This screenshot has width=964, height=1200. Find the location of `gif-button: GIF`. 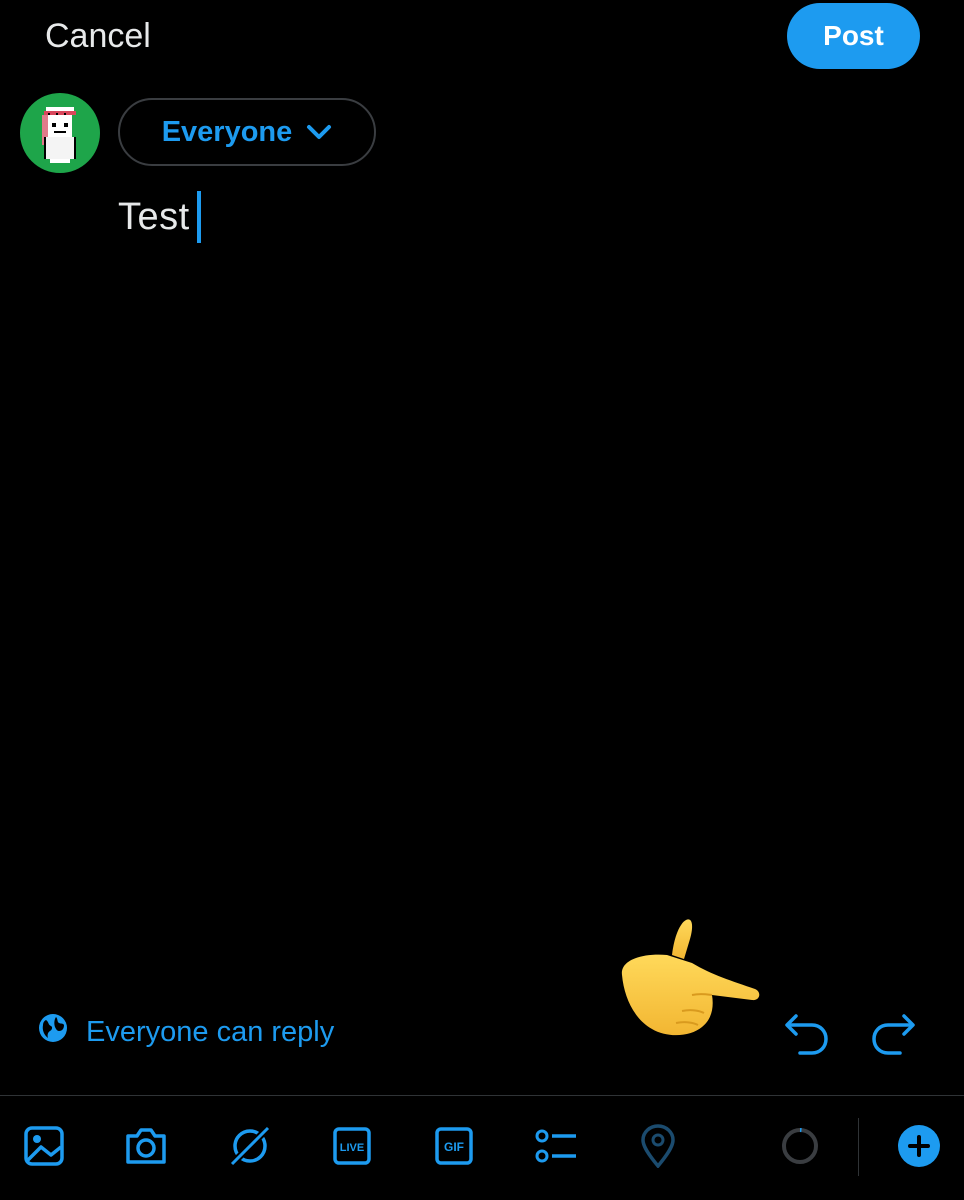

gif-button: GIF is located at coordinates (454, 1146).